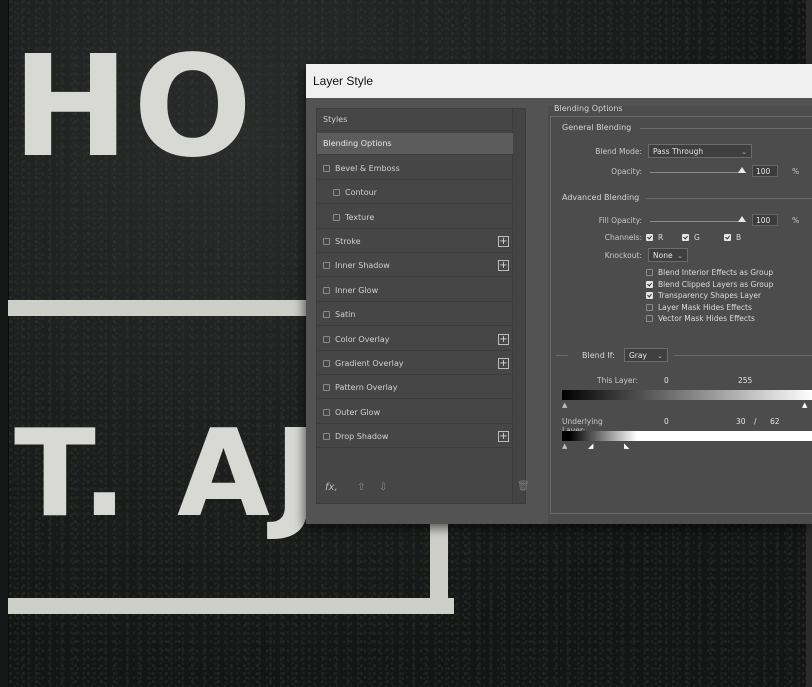 This screenshot has height=687, width=812. Describe the element at coordinates (765, 220) in the screenshot. I see `fill-opacity-input: 100` at that location.